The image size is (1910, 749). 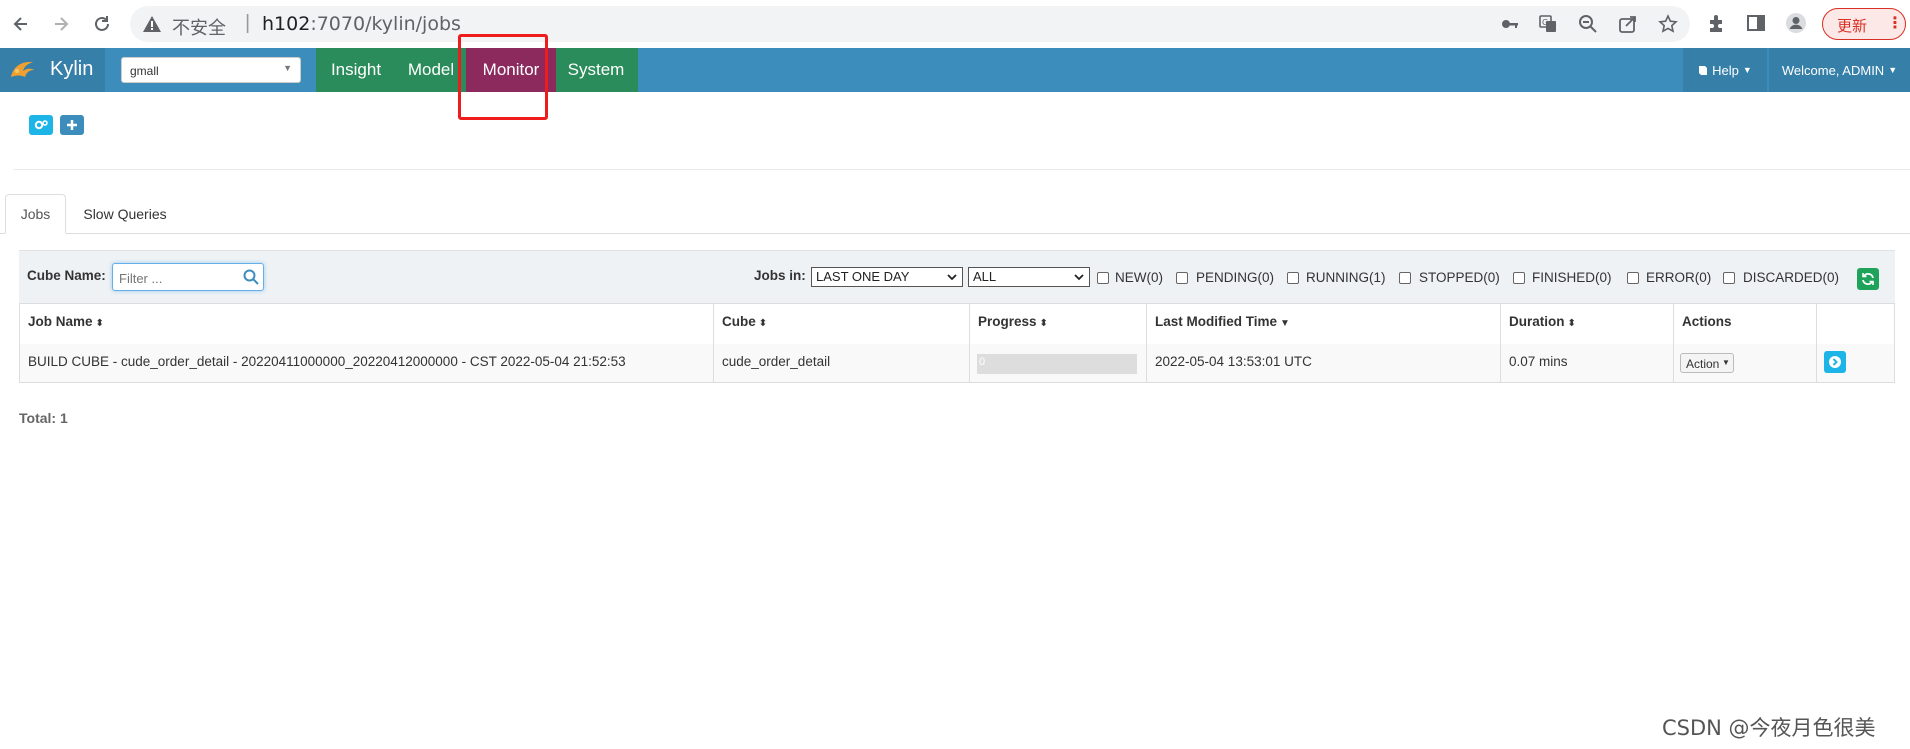 I want to click on status-pending-label: PENDING(0), so click(x=1235, y=277).